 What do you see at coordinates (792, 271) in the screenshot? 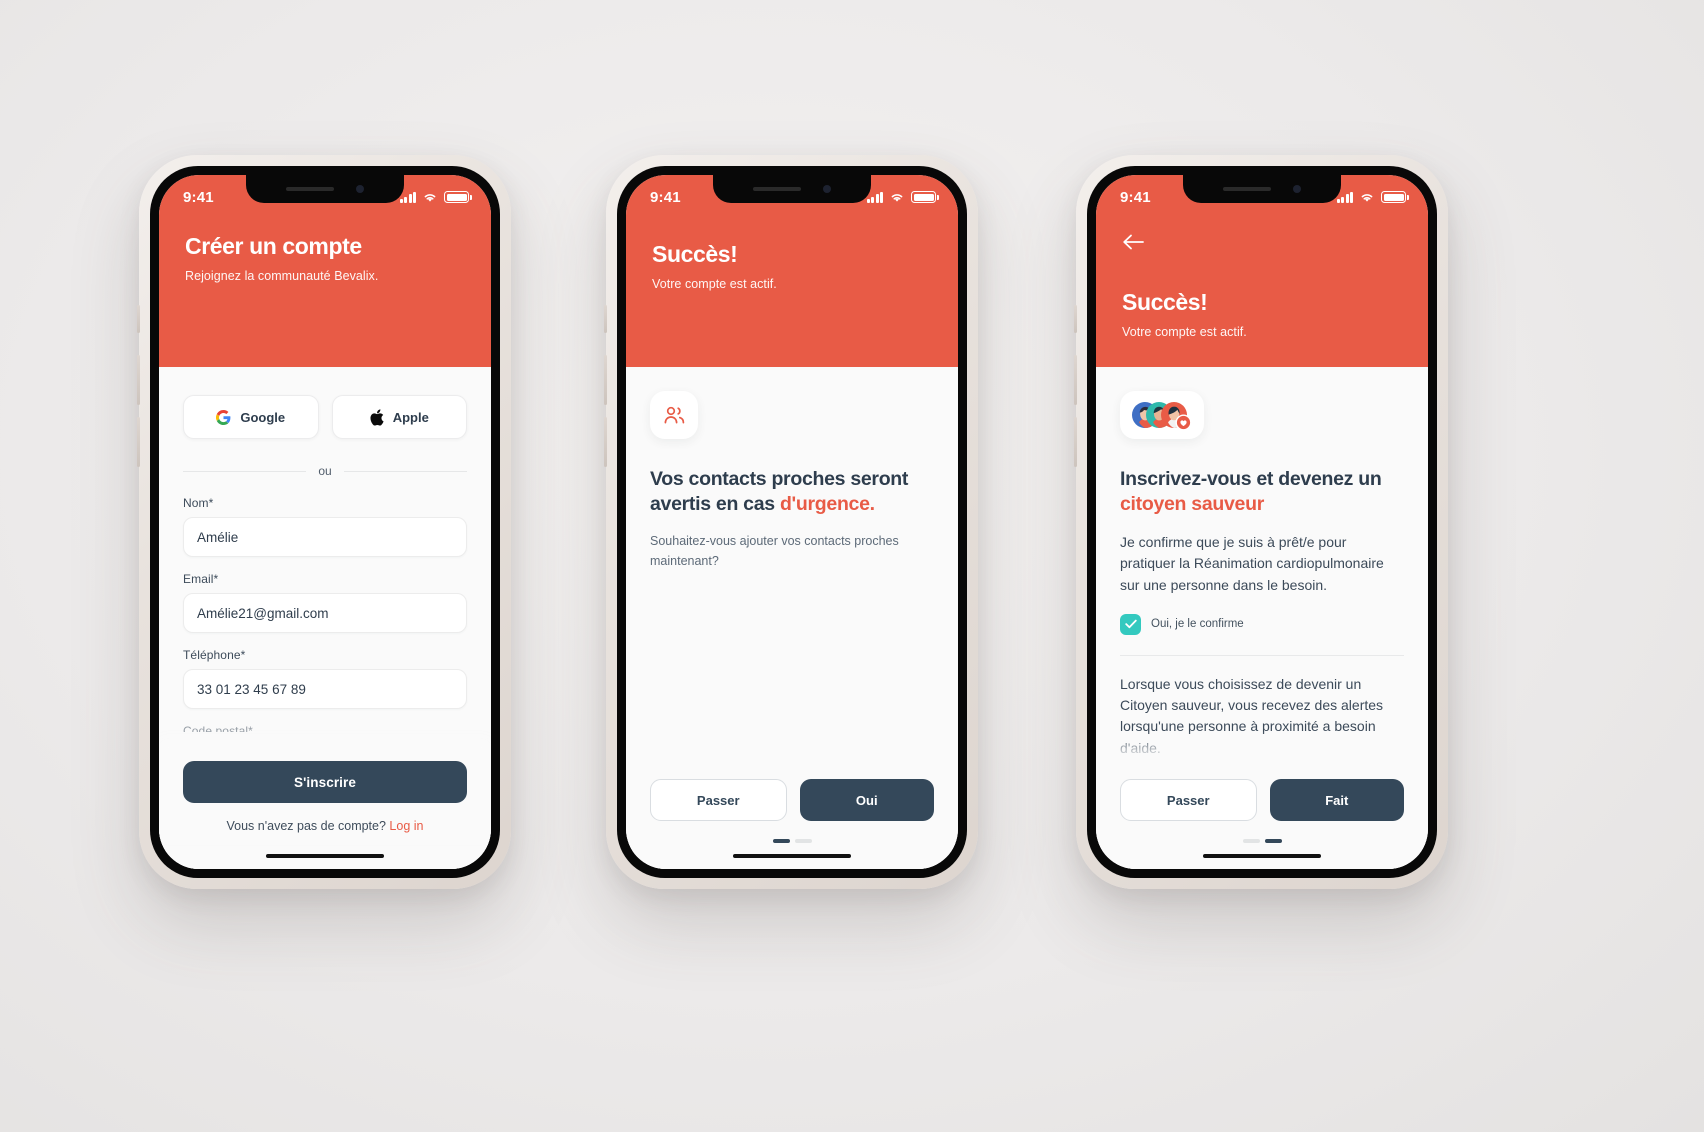
I see `hero-header-2: 9:41 Succès! Votre compte est actif.` at bounding box center [792, 271].